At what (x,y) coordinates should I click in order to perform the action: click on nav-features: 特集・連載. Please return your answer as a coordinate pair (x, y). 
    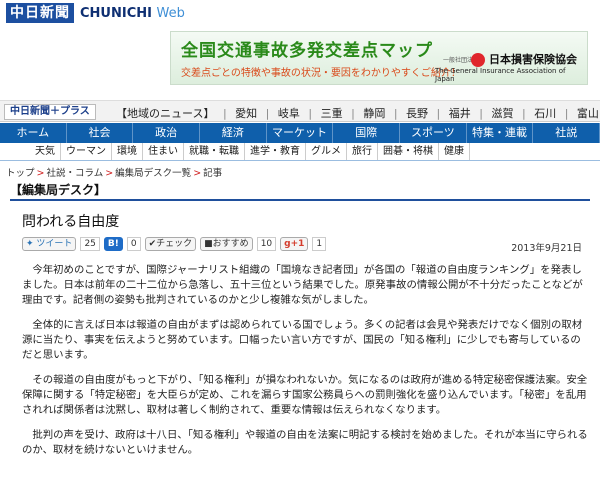
    Looking at the image, I should click on (500, 133).